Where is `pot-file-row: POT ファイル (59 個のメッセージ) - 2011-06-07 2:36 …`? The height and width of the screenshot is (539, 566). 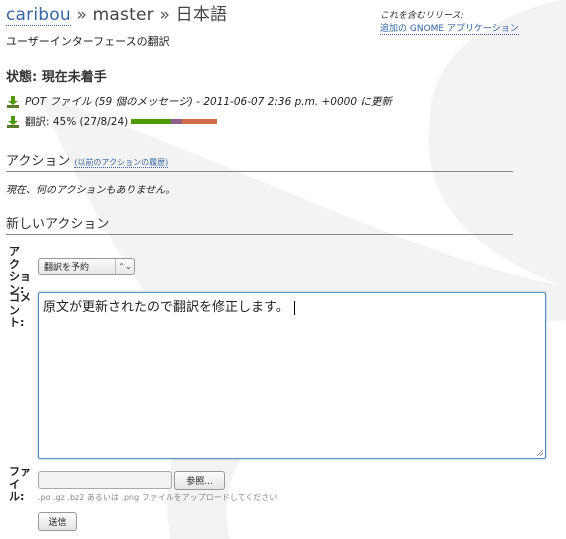 pot-file-row: POT ファイル (59 個のメッセージ) - 2011-06-07 2:36 … is located at coordinates (199, 101).